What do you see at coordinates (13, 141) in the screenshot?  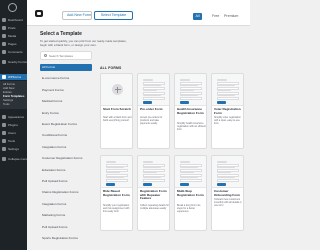 I see `menu-tools: Tools` at bounding box center [13, 141].